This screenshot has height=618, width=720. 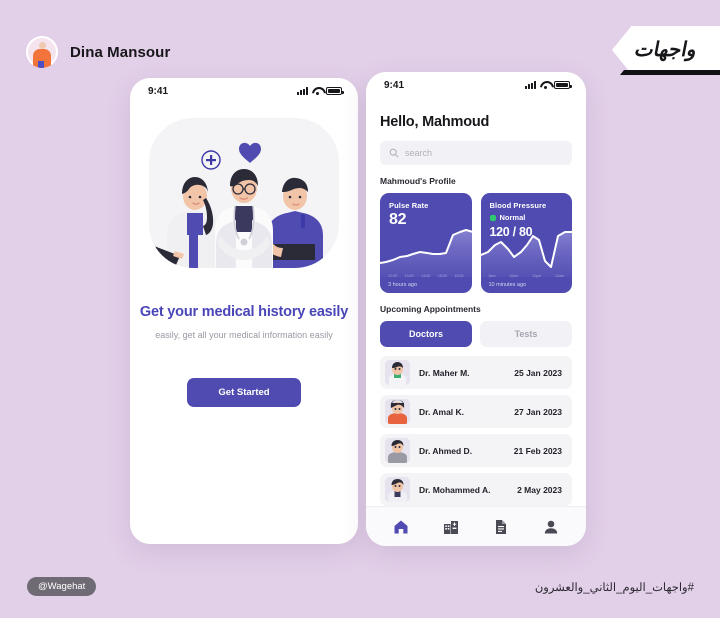 What do you see at coordinates (476, 526) in the screenshot?
I see `bottom-navigation` at bounding box center [476, 526].